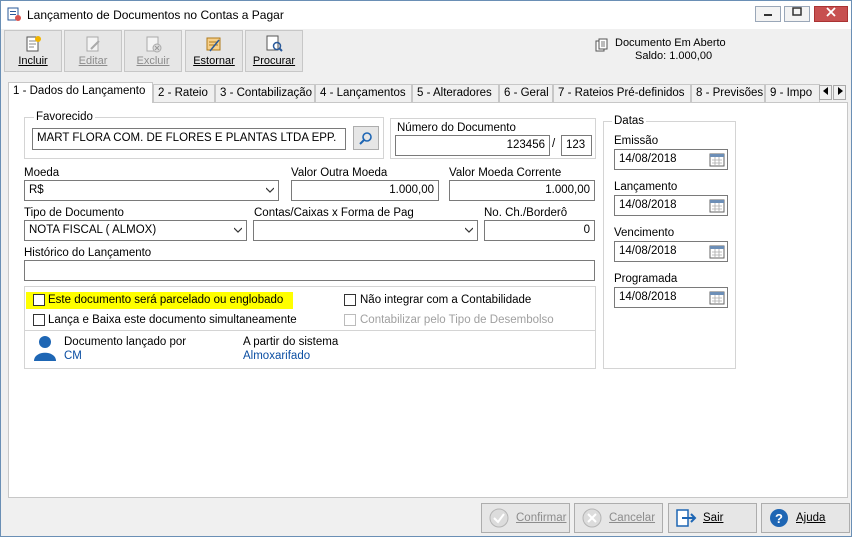  Describe the element at coordinates (365, 190) in the screenshot. I see `valor-outra-moeda-field: 1.000,00` at that location.